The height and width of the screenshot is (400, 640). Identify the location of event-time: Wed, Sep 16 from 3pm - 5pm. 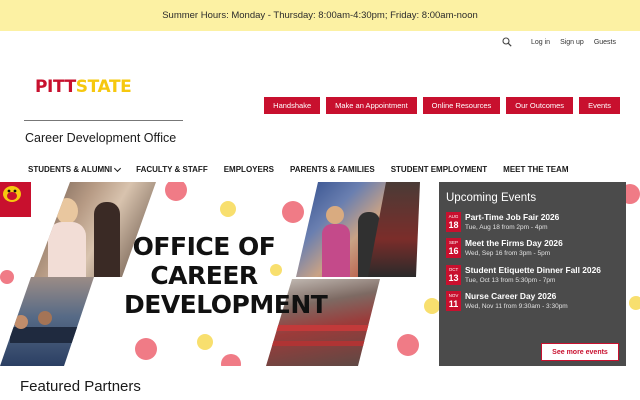
(508, 253).